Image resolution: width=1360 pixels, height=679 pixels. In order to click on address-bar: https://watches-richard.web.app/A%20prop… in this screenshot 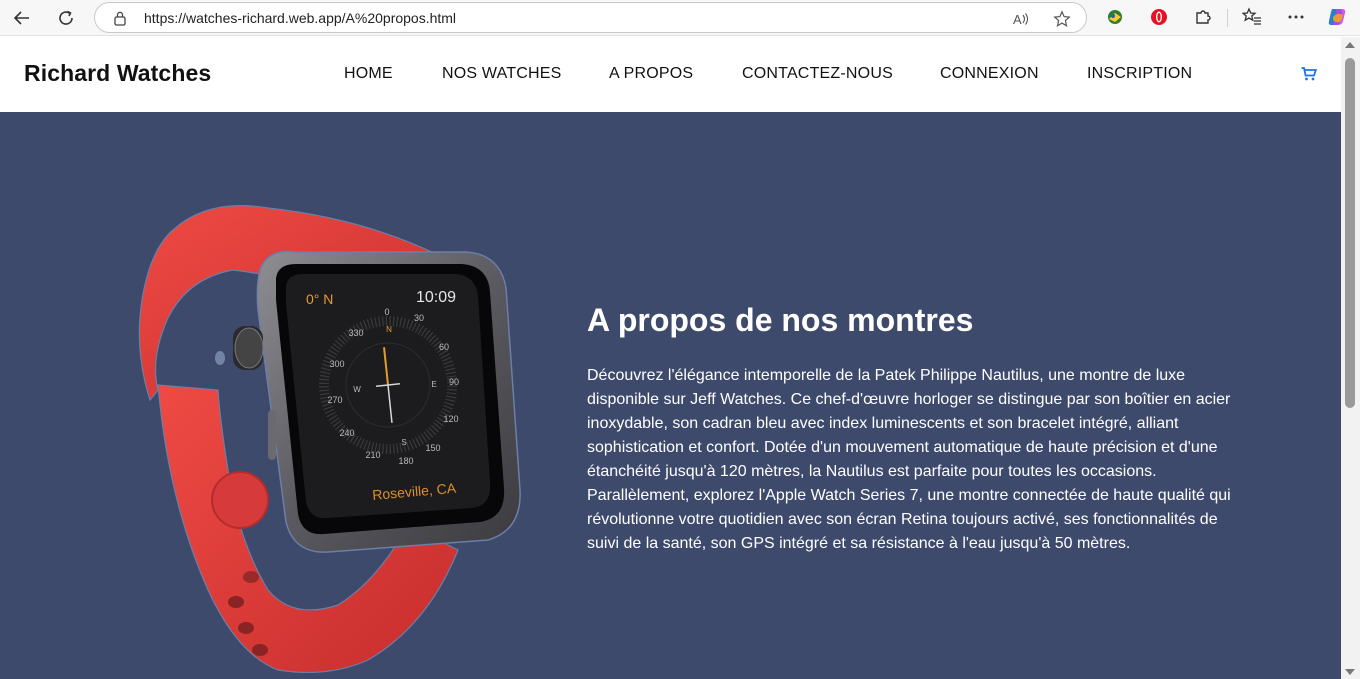, I will do `click(590, 17)`.